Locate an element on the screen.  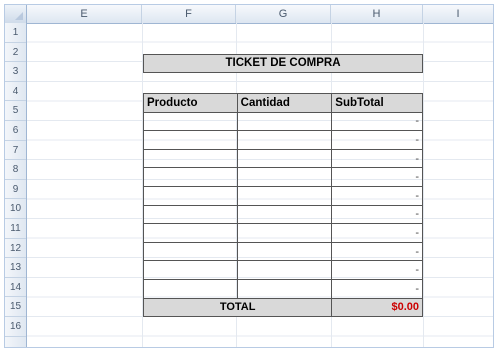
row-header: 11 is located at coordinates (15, 229).